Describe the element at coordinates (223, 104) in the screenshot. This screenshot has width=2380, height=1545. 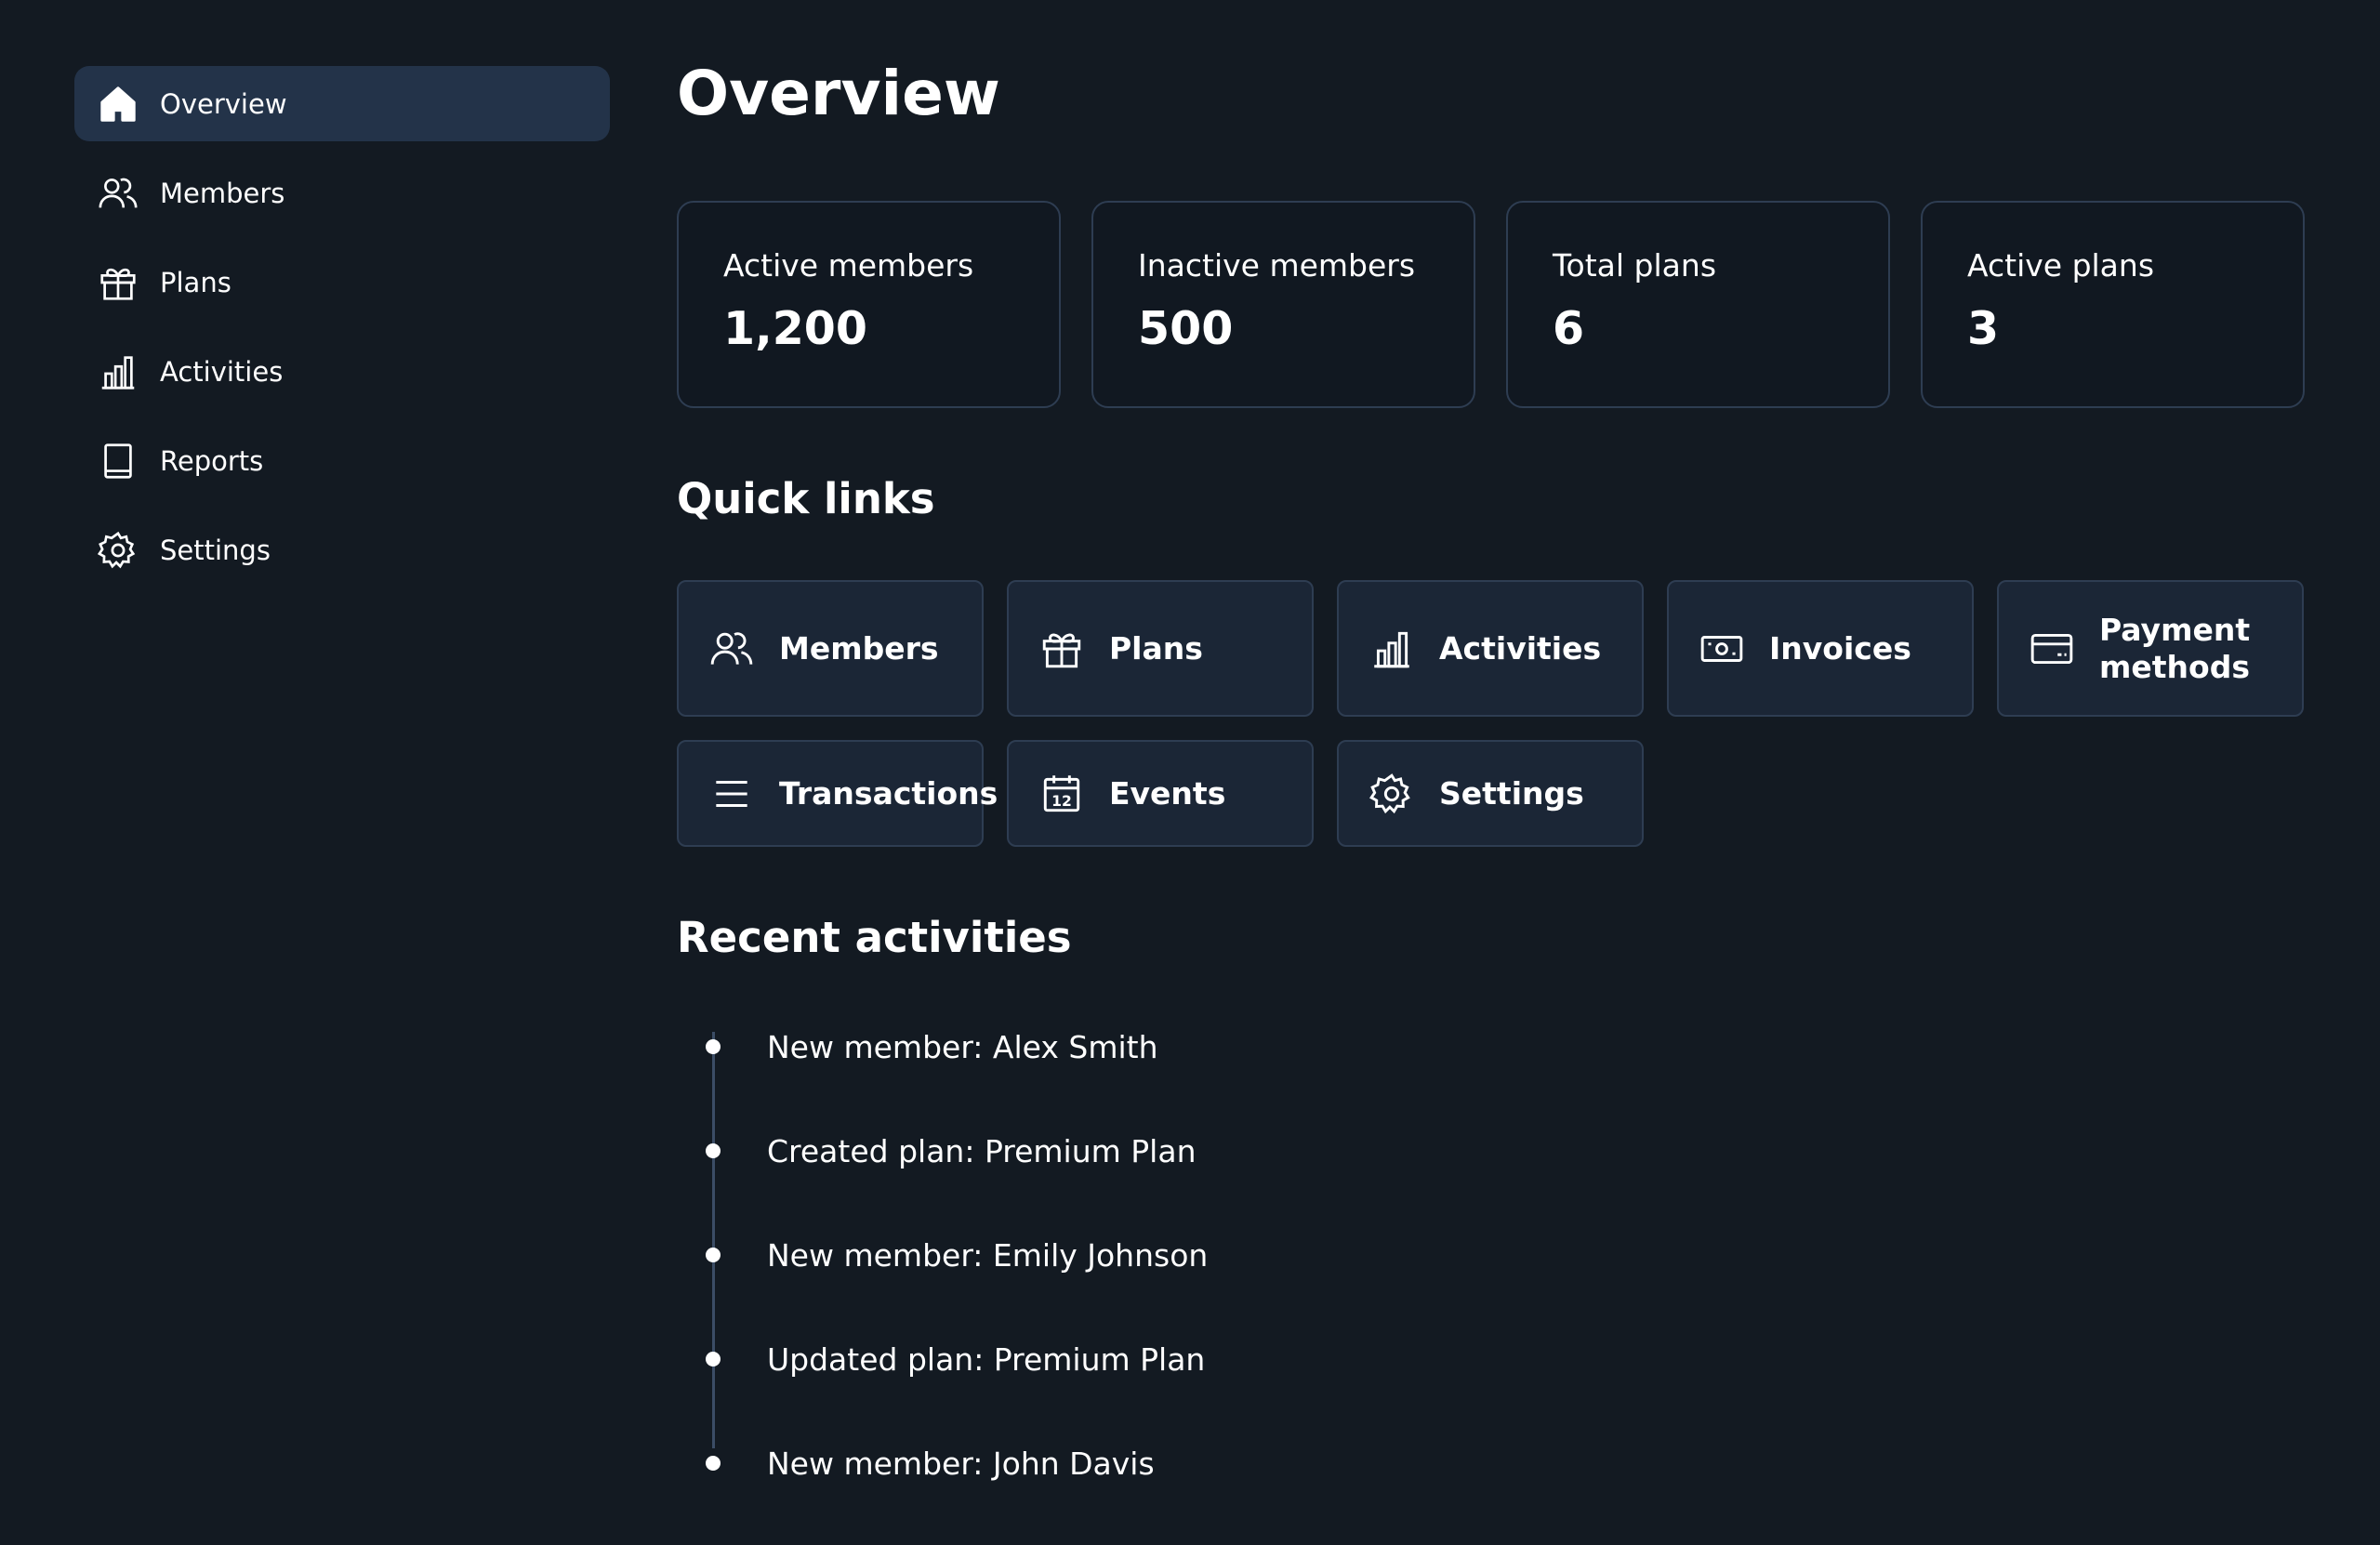
I see `sidebar-item-label: Overview` at that location.